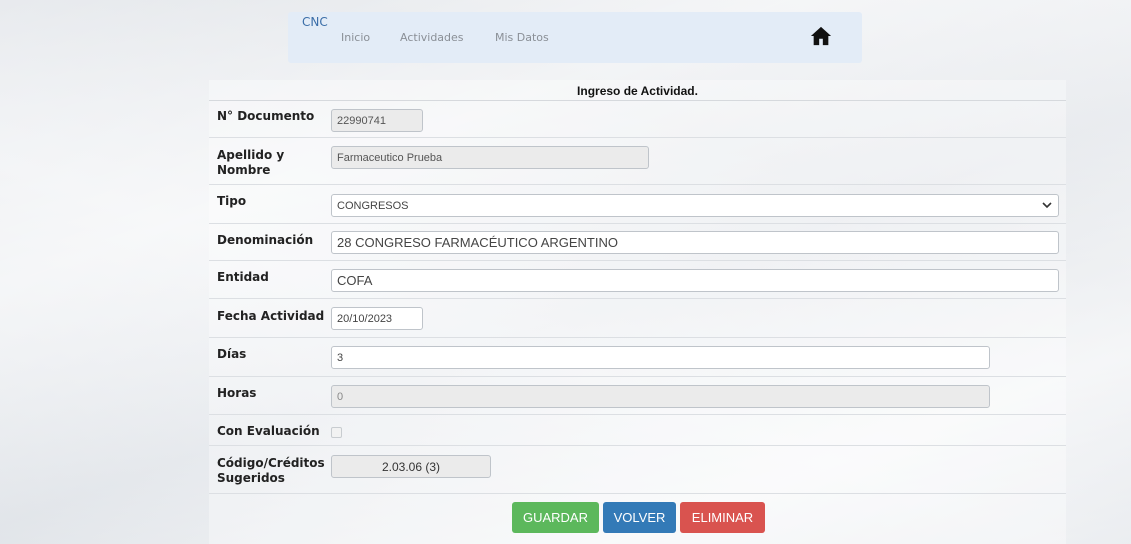 Image resolution: width=1131 pixels, height=544 pixels. What do you see at coordinates (232, 201) in the screenshot?
I see `tipo-label: Tipo` at bounding box center [232, 201].